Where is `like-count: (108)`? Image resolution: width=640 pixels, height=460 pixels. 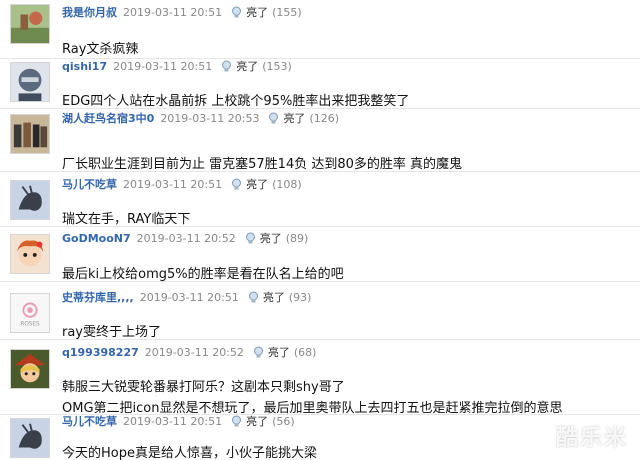 like-count: (108) is located at coordinates (287, 184).